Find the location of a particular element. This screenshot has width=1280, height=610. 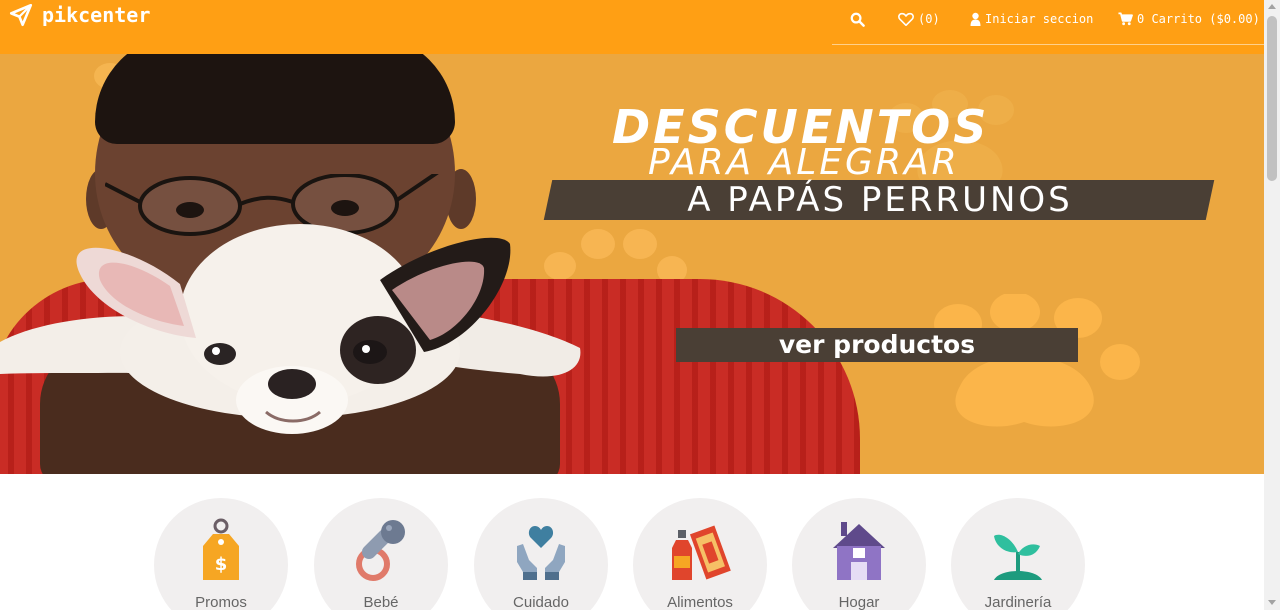

cart-icon is located at coordinates (1125, 19).